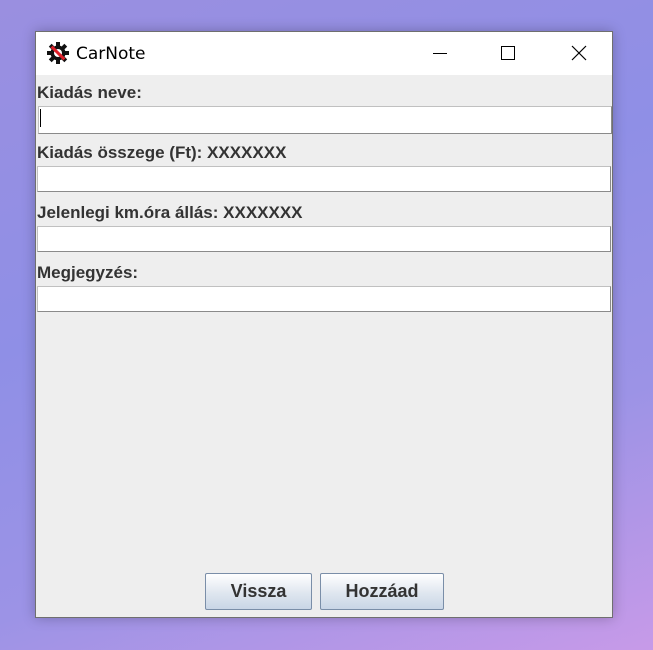 This screenshot has height=650, width=653. What do you see at coordinates (324, 239) in the screenshot?
I see `odometer-field` at bounding box center [324, 239].